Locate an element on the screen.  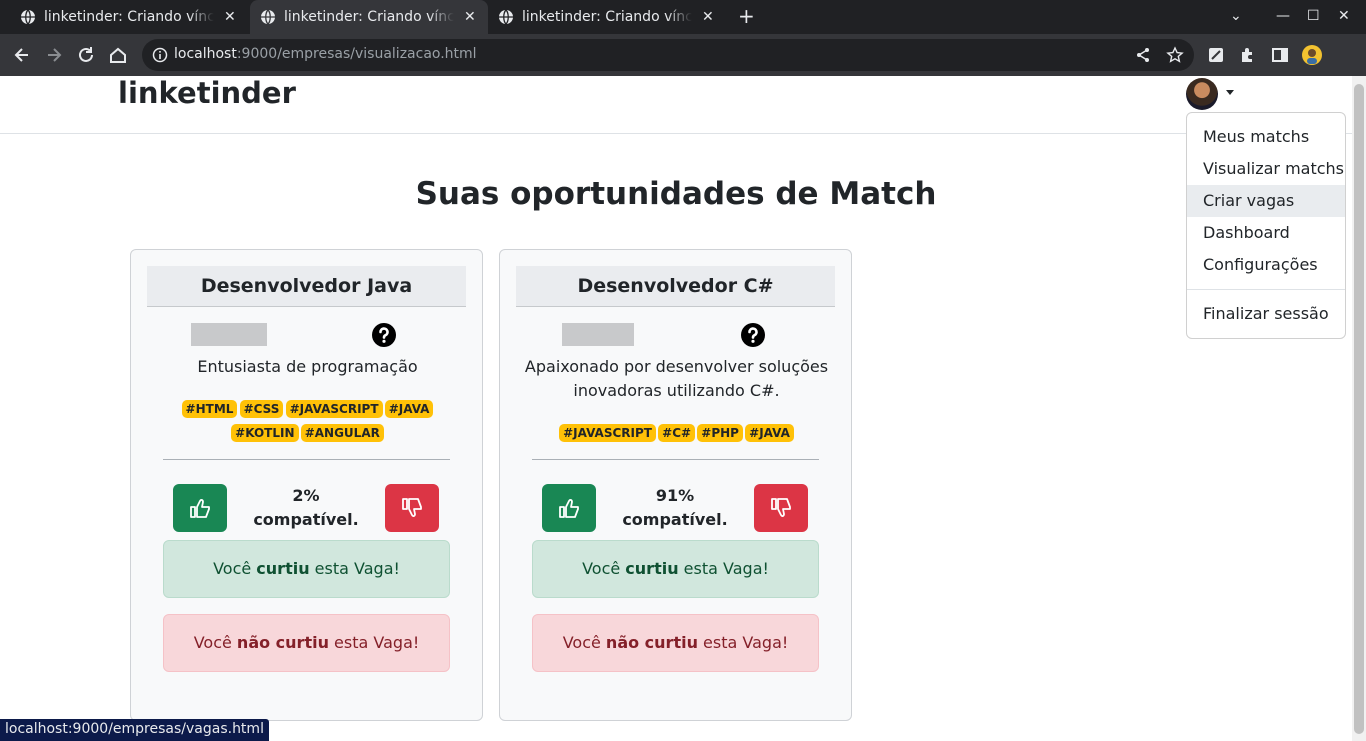
skill-tag: #CSS is located at coordinates (261, 409).